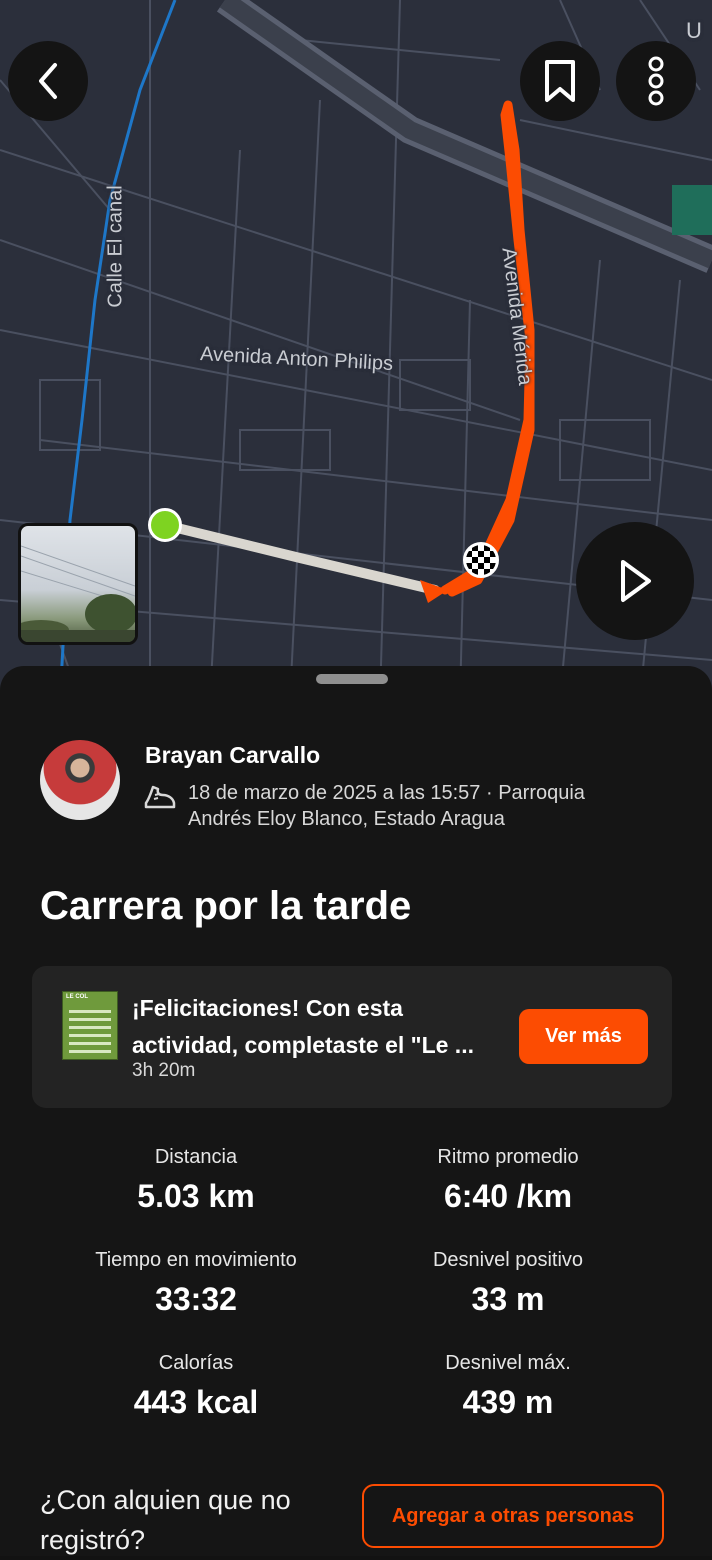 This screenshot has height=1560, width=712. What do you see at coordinates (77, 997) in the screenshot?
I see `challenge-badge-title: LE COL` at bounding box center [77, 997].